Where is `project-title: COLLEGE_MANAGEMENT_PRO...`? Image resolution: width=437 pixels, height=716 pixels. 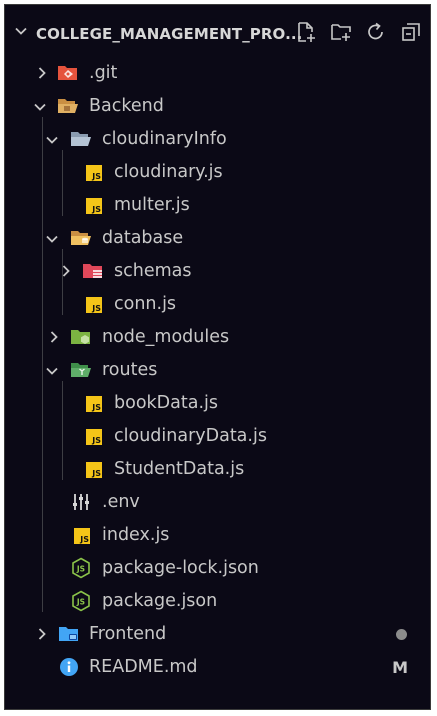
project-title: COLLEGE_MANAGEMENT_PRO... is located at coordinates (169, 34).